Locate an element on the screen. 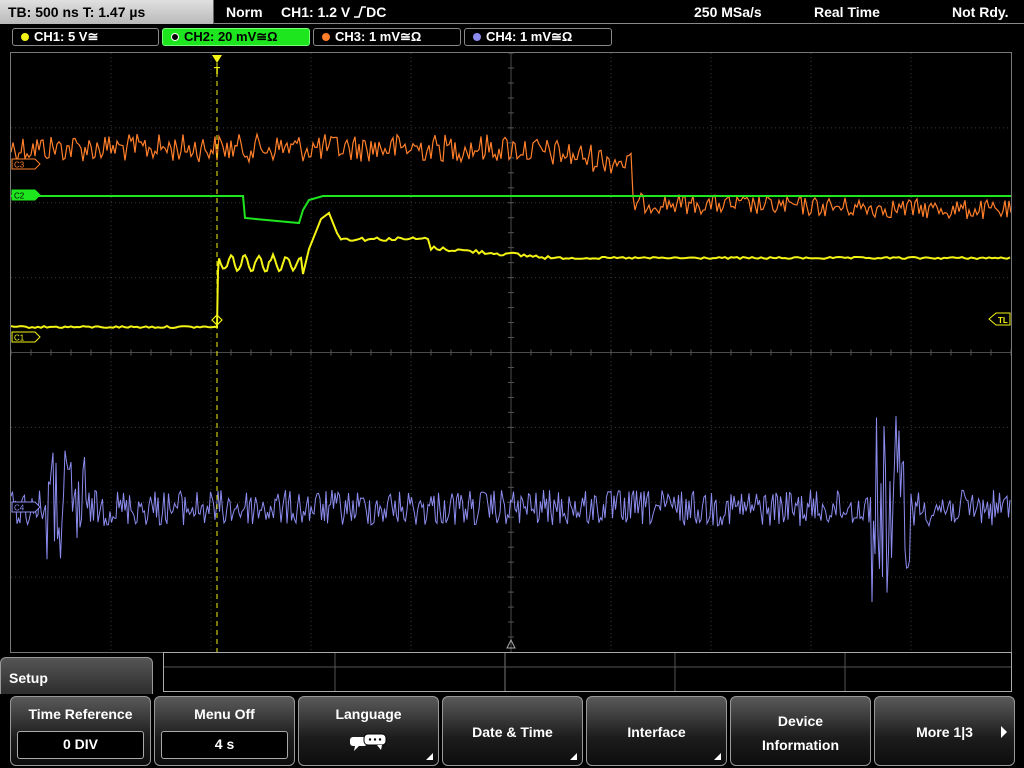 This screenshot has height=768, width=1024. trigger-marker-icon: T is located at coordinates (217, 66).